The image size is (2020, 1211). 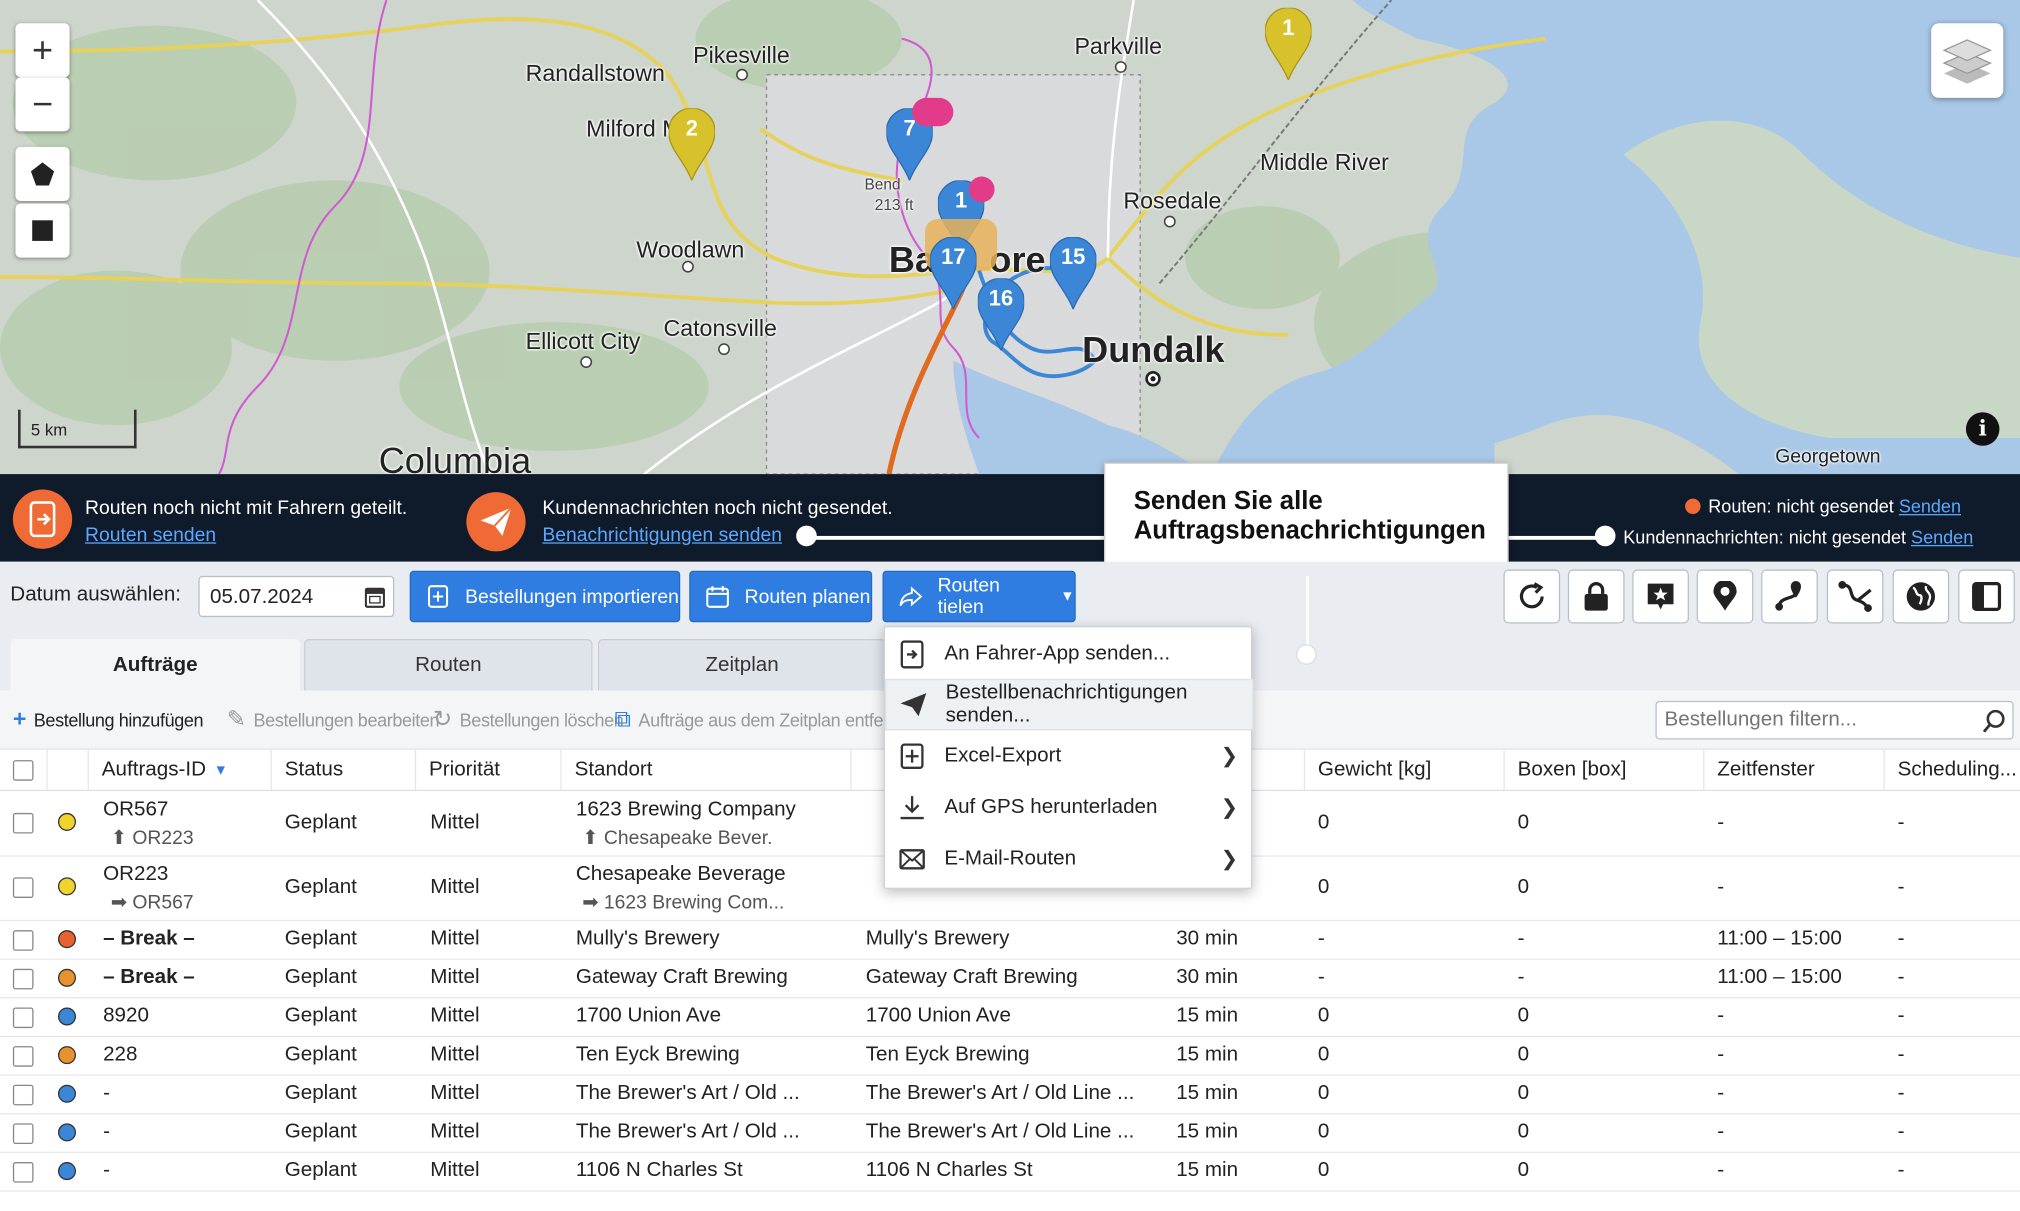 What do you see at coordinates (933, 112) in the screenshot?
I see `chat-bubble-icon` at bounding box center [933, 112].